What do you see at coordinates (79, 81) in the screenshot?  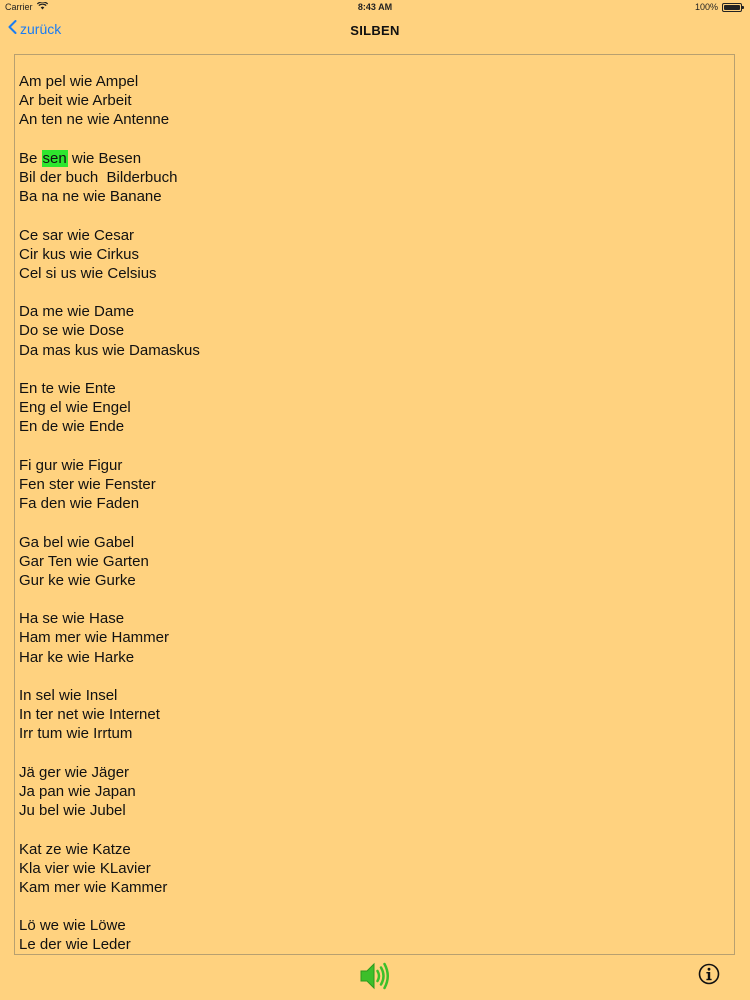 I see `syllable-line: Am pel wie Ampel` at bounding box center [79, 81].